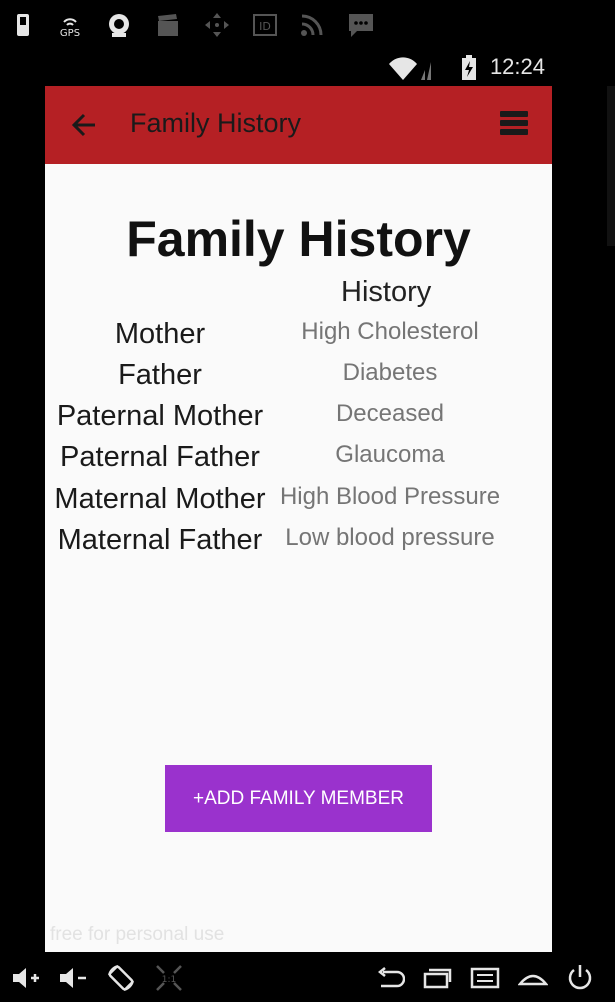  Describe the element at coordinates (390, 454) in the screenshot. I see `condition-label: Glaucoma` at that location.